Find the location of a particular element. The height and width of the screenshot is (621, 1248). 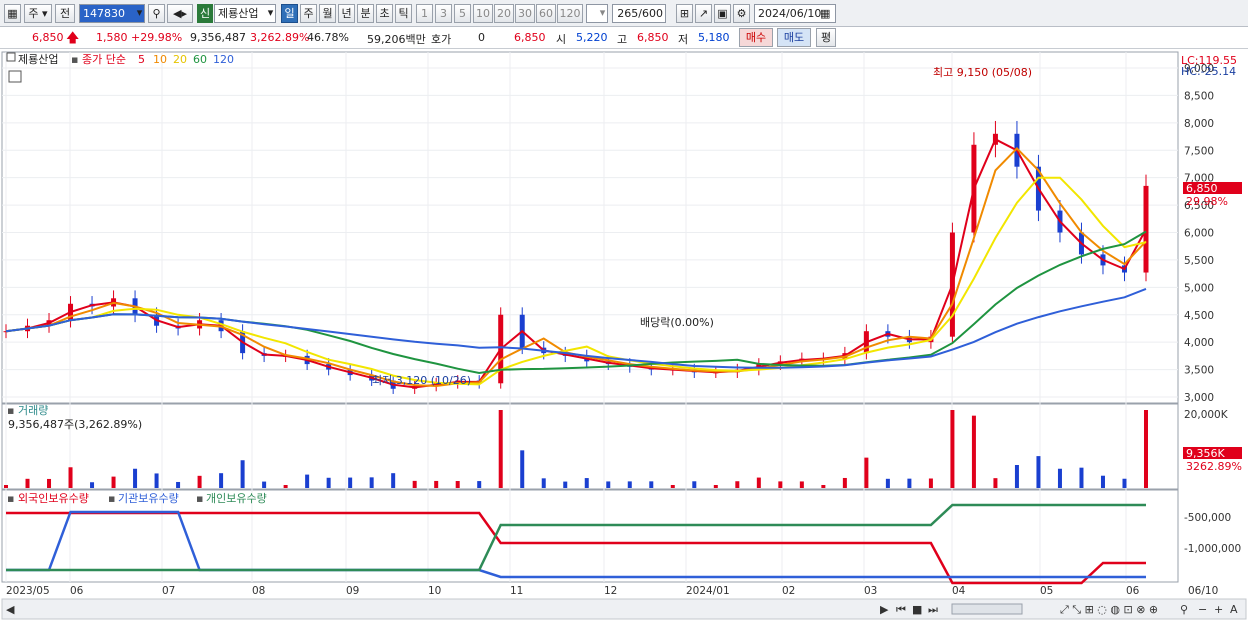

dropdown-icon: ▾ is located at coordinates (139, 13).